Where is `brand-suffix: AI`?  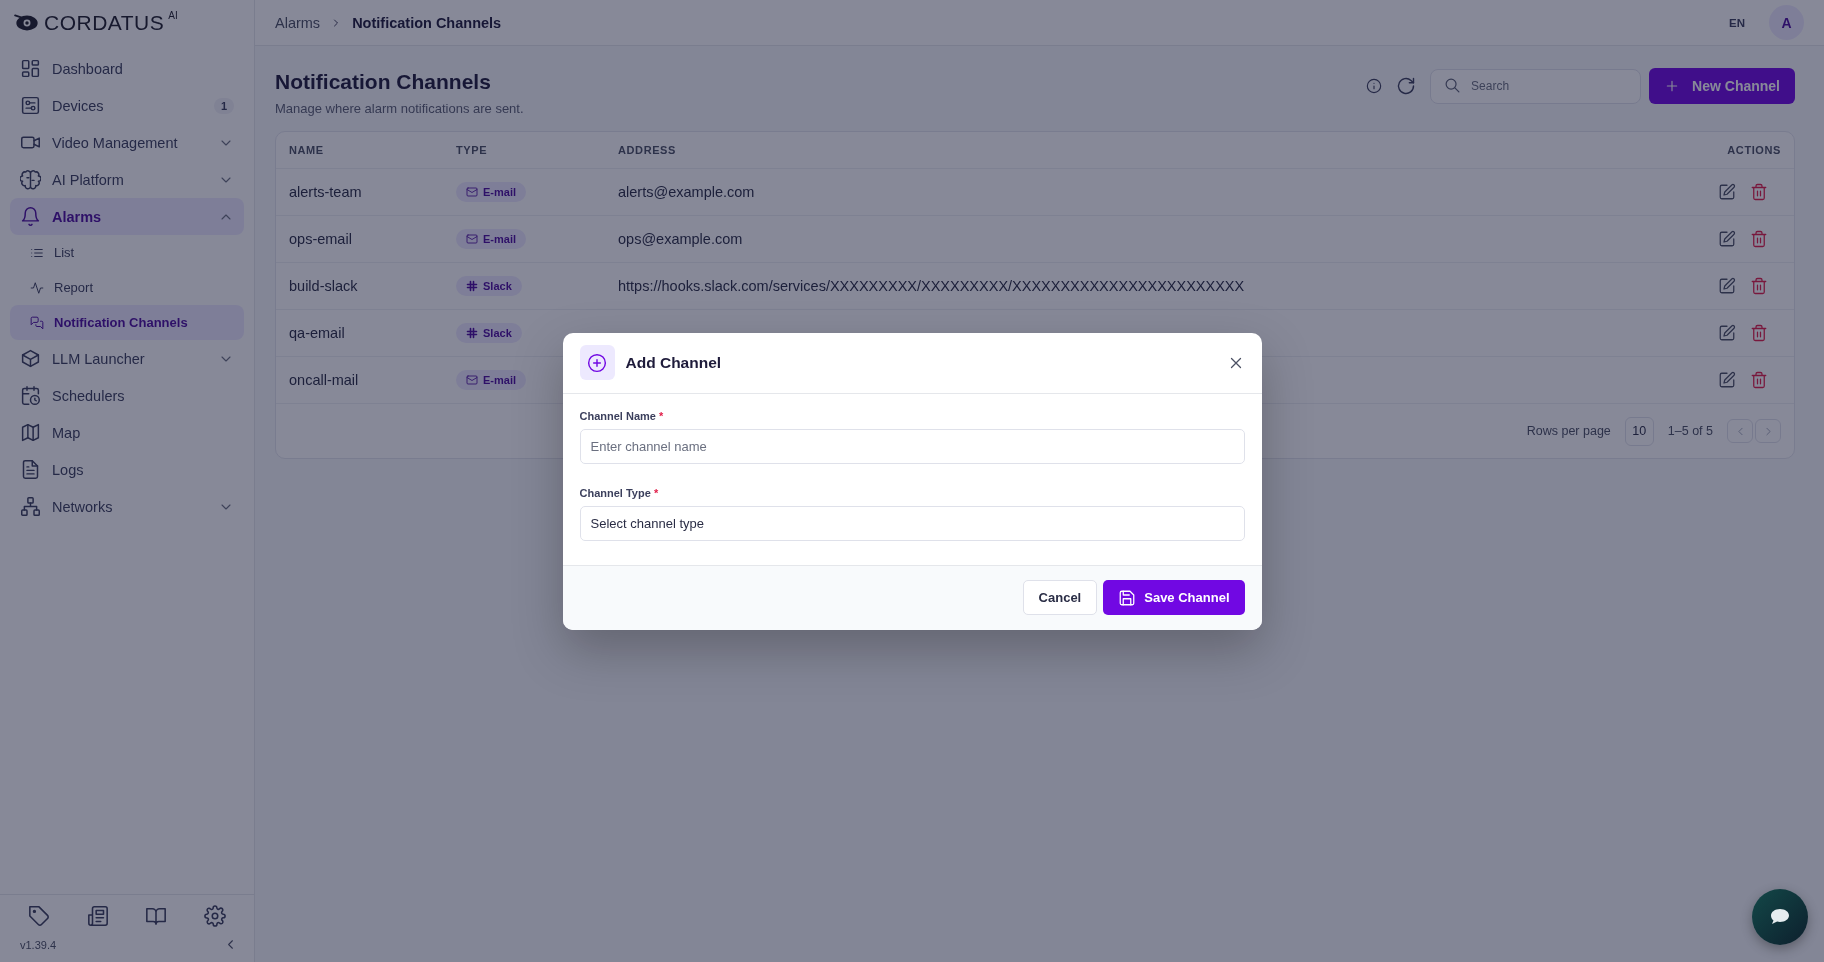 brand-suffix: AI is located at coordinates (173, 15).